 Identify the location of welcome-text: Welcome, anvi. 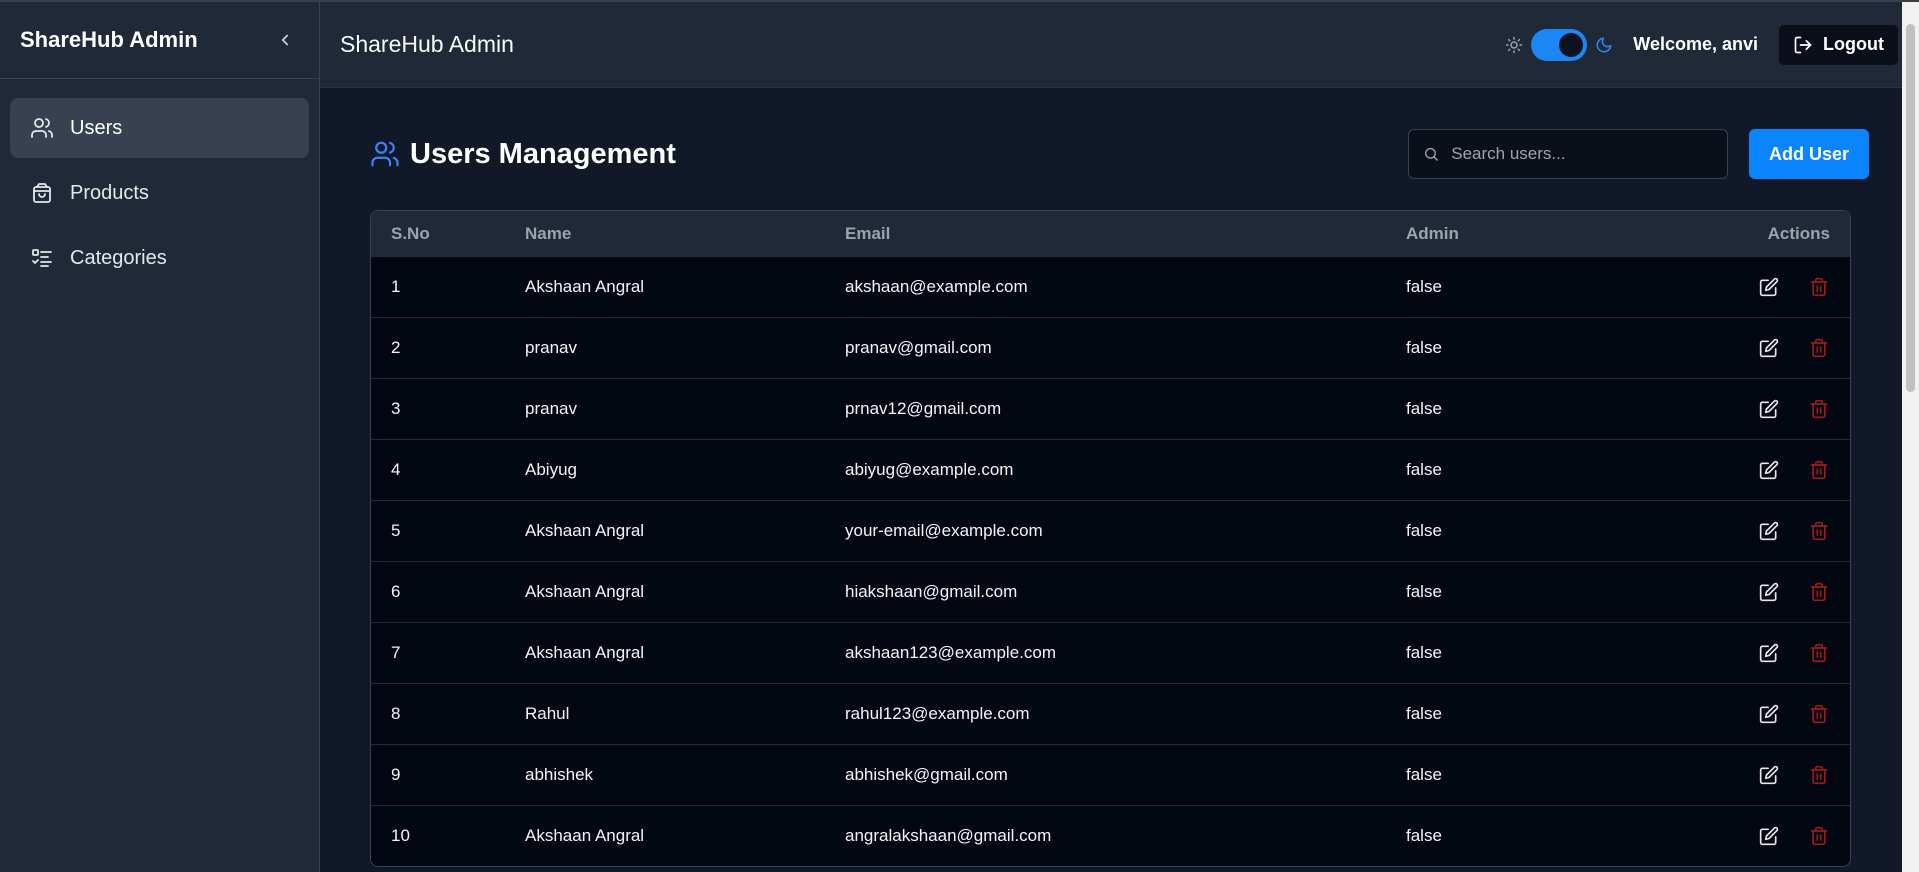
(1696, 44).